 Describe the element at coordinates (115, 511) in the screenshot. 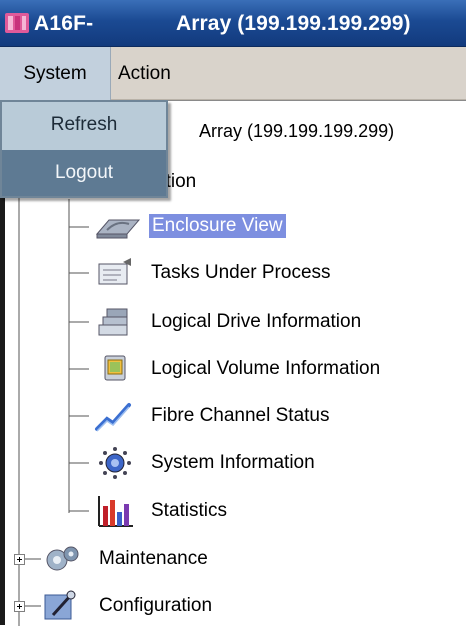

I see `statistics-icon` at that location.